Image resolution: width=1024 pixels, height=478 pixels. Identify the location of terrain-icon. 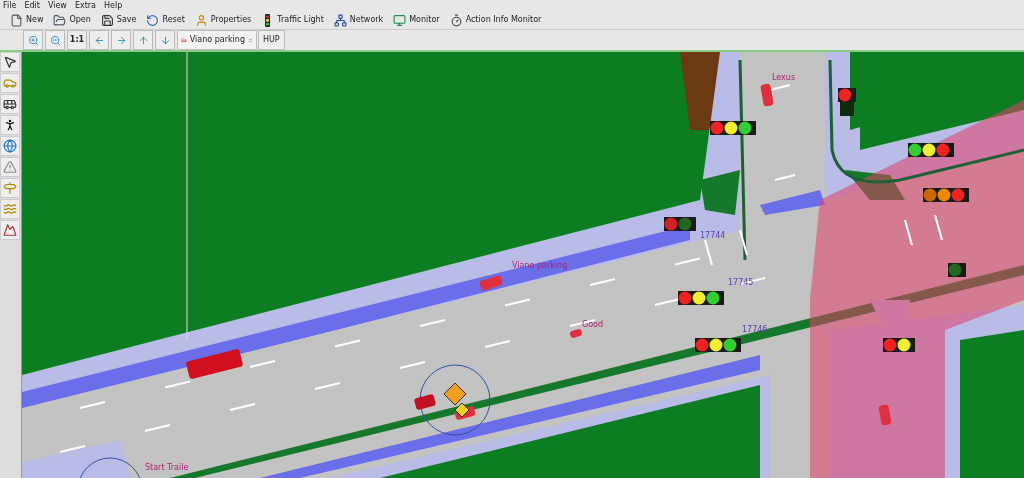
(10, 230).